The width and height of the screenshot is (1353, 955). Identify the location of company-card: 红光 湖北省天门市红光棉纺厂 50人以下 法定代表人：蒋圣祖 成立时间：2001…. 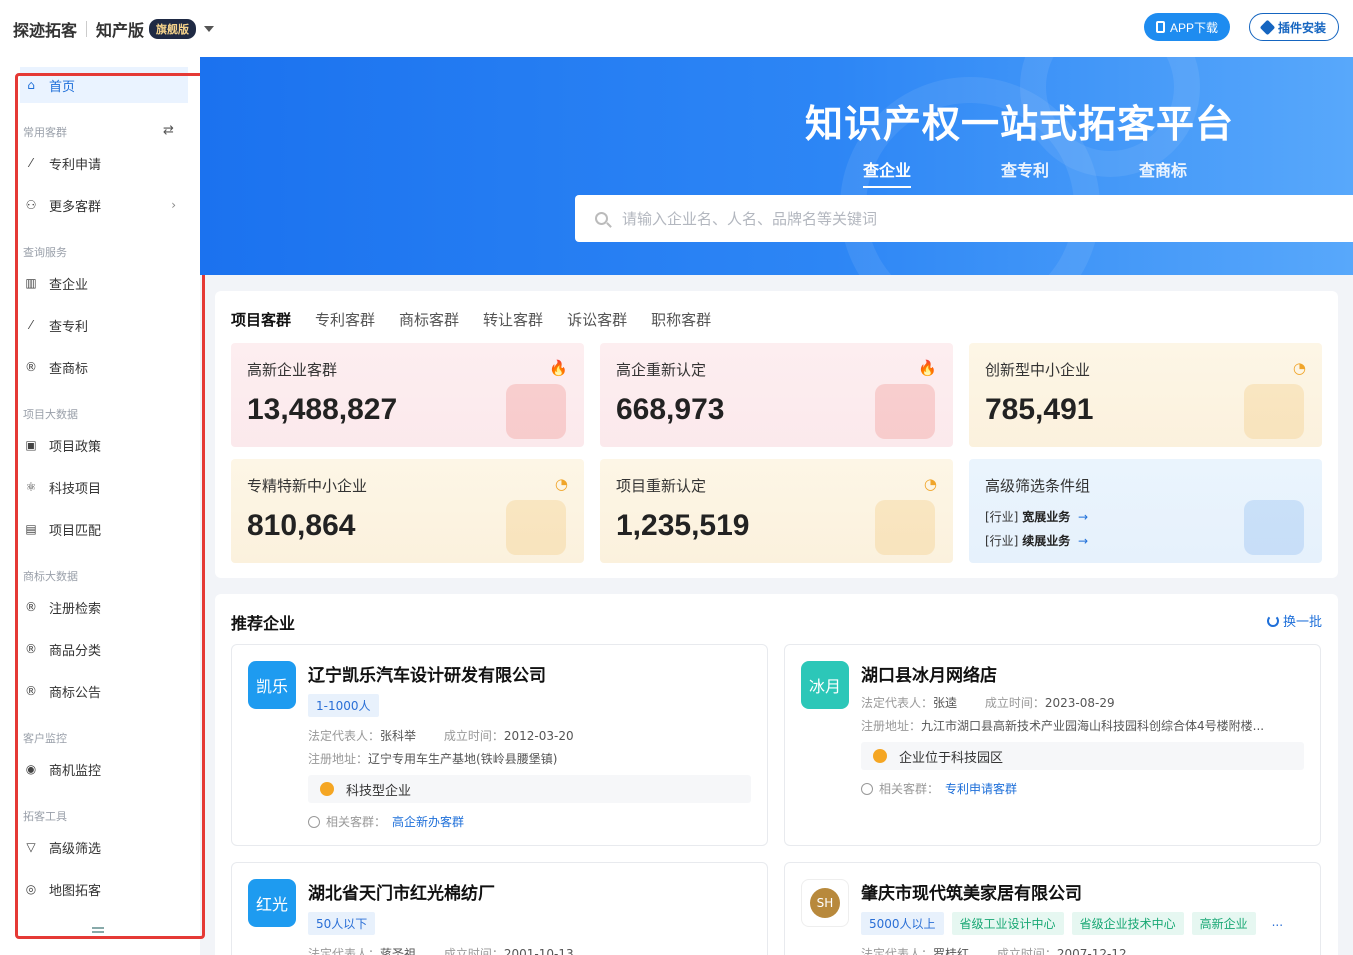
(499, 908).